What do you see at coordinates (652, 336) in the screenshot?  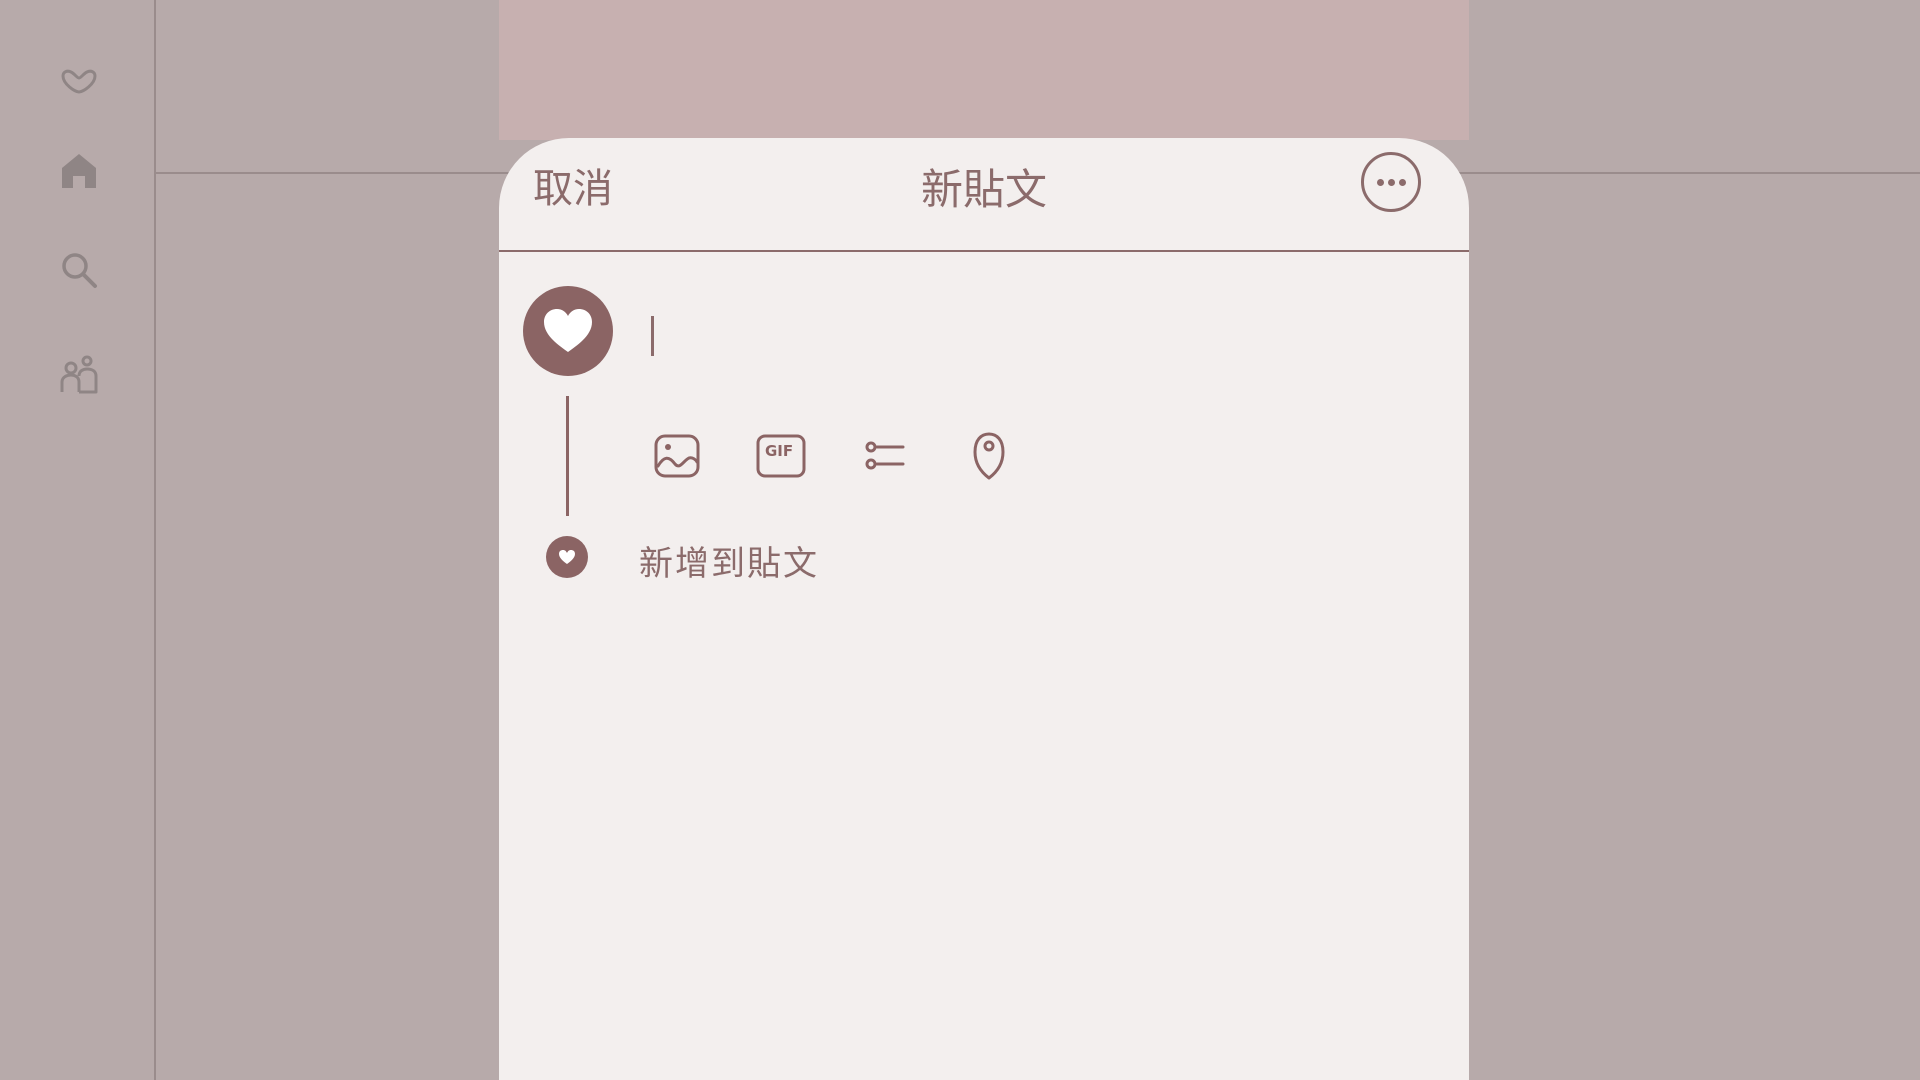 I see `post-text-input` at bounding box center [652, 336].